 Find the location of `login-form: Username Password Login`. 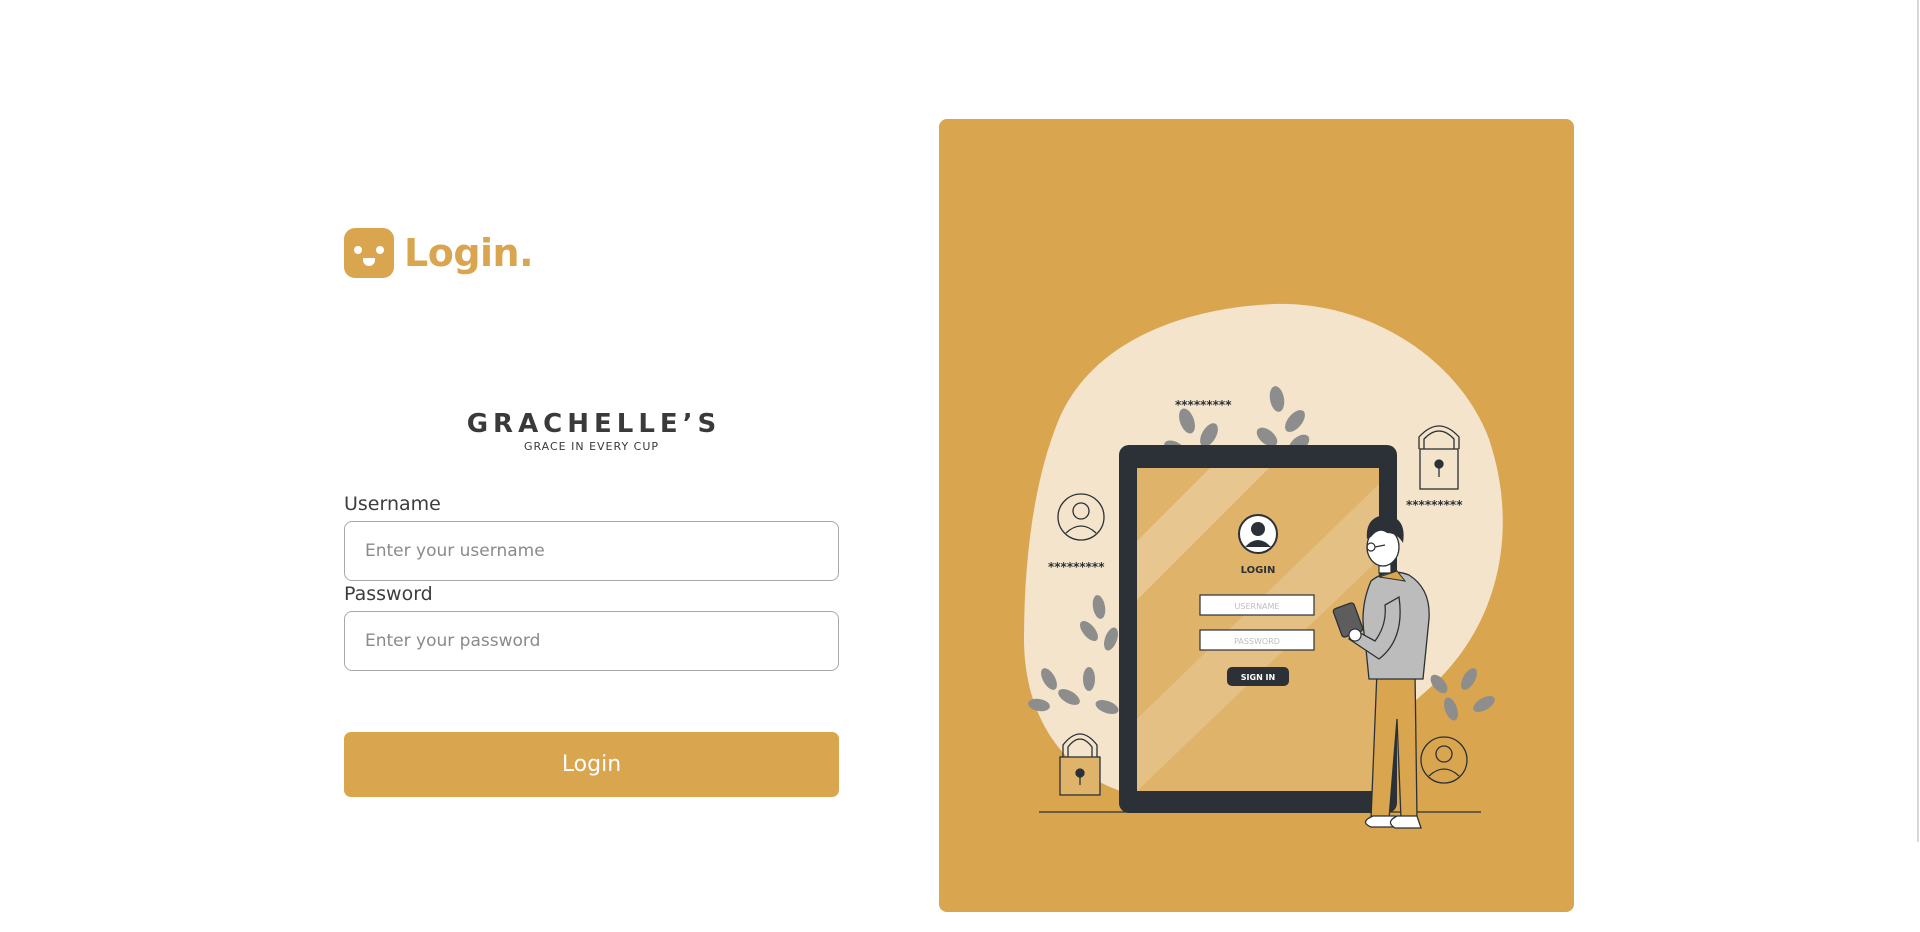

login-form: Username Password Login is located at coordinates (591, 644).